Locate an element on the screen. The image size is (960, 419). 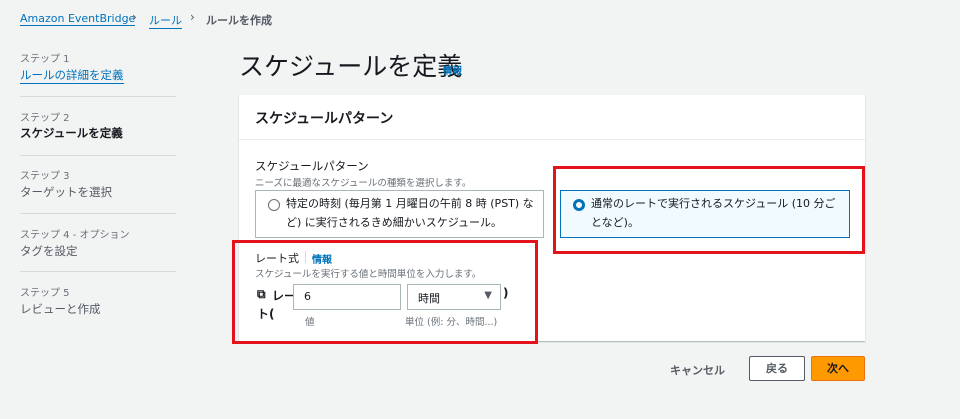
sidebar-step-5: レビューと作成 is located at coordinates (60, 309).